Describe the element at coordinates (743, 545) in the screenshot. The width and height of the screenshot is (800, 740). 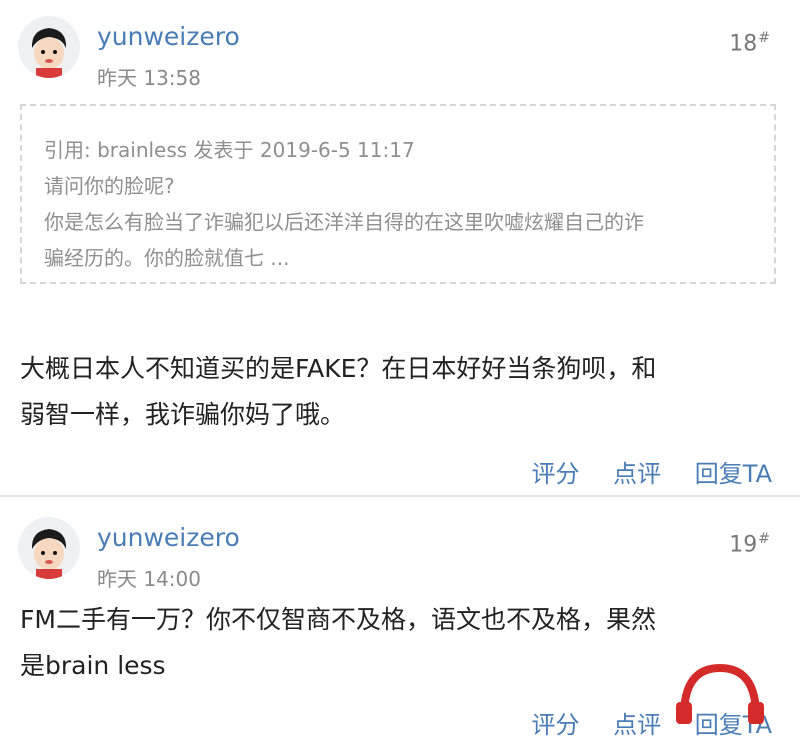
I see `floor-number-value: 19` at that location.